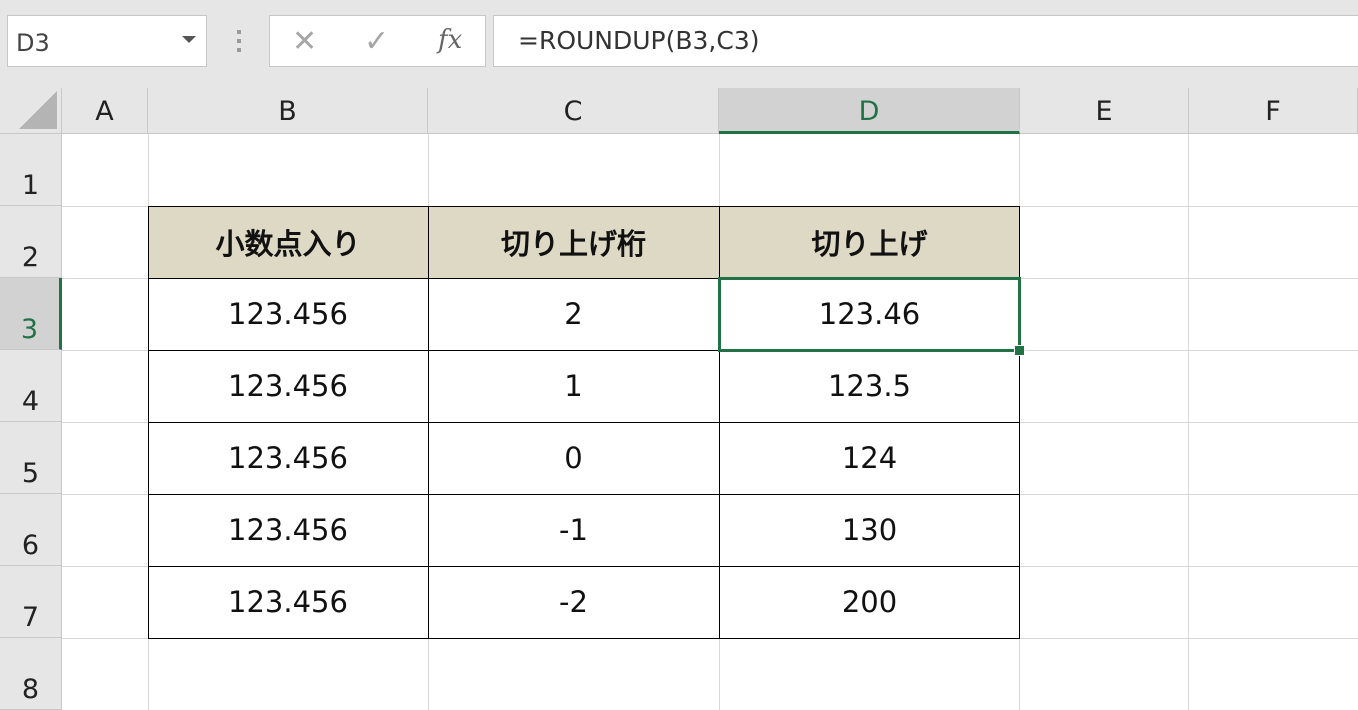  What do you see at coordinates (288, 458) in the screenshot?
I see `cell-b5: 123.456` at bounding box center [288, 458].